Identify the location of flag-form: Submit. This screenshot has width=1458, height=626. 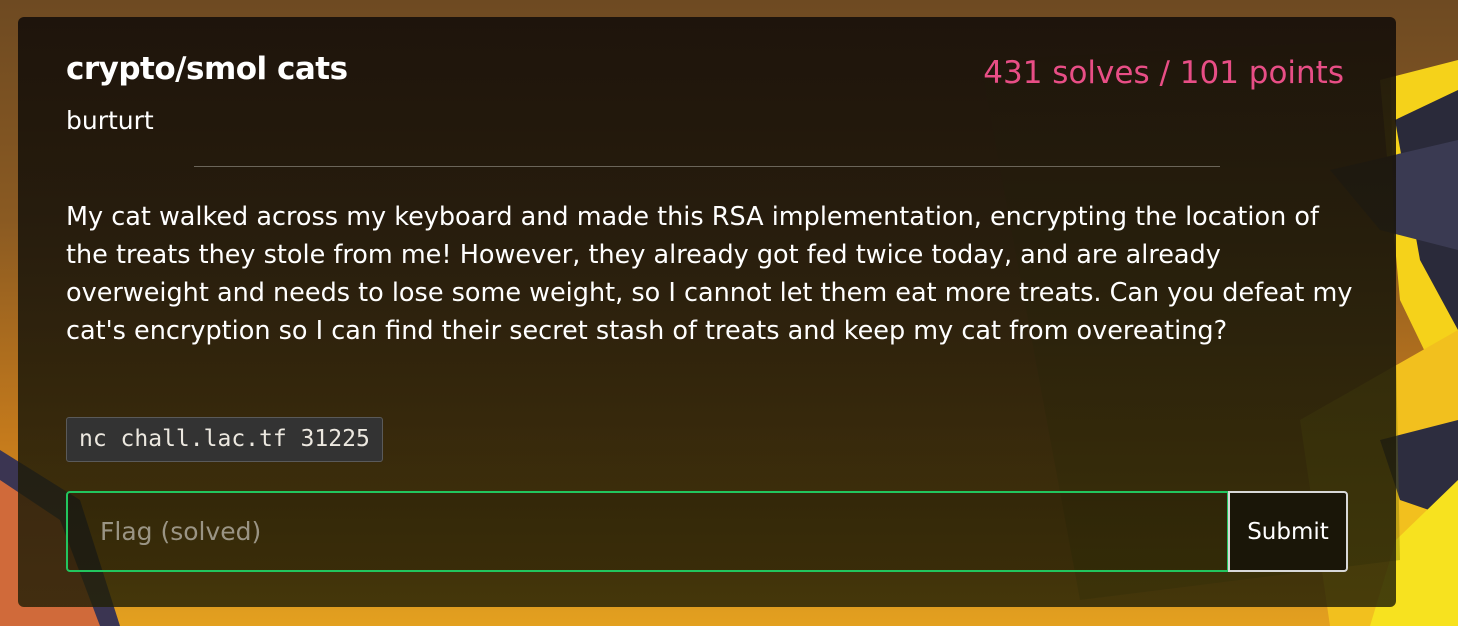
(707, 531).